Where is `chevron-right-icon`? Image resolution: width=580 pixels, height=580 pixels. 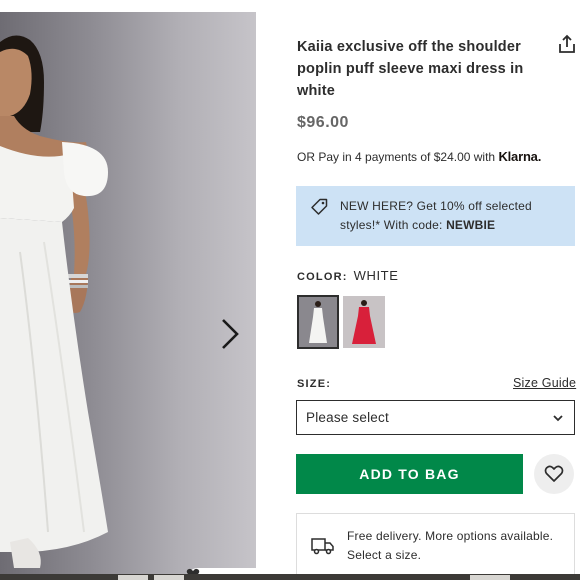
chevron-right-icon is located at coordinates (230, 334).